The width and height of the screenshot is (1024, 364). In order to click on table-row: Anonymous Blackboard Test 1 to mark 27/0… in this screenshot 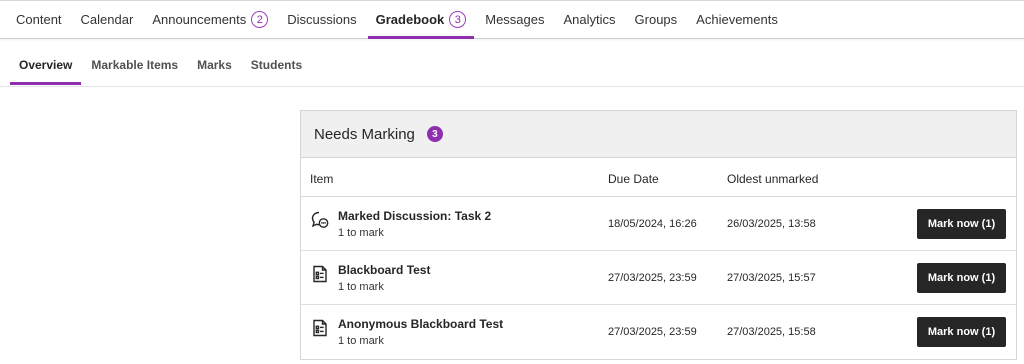, I will do `click(658, 332)`.